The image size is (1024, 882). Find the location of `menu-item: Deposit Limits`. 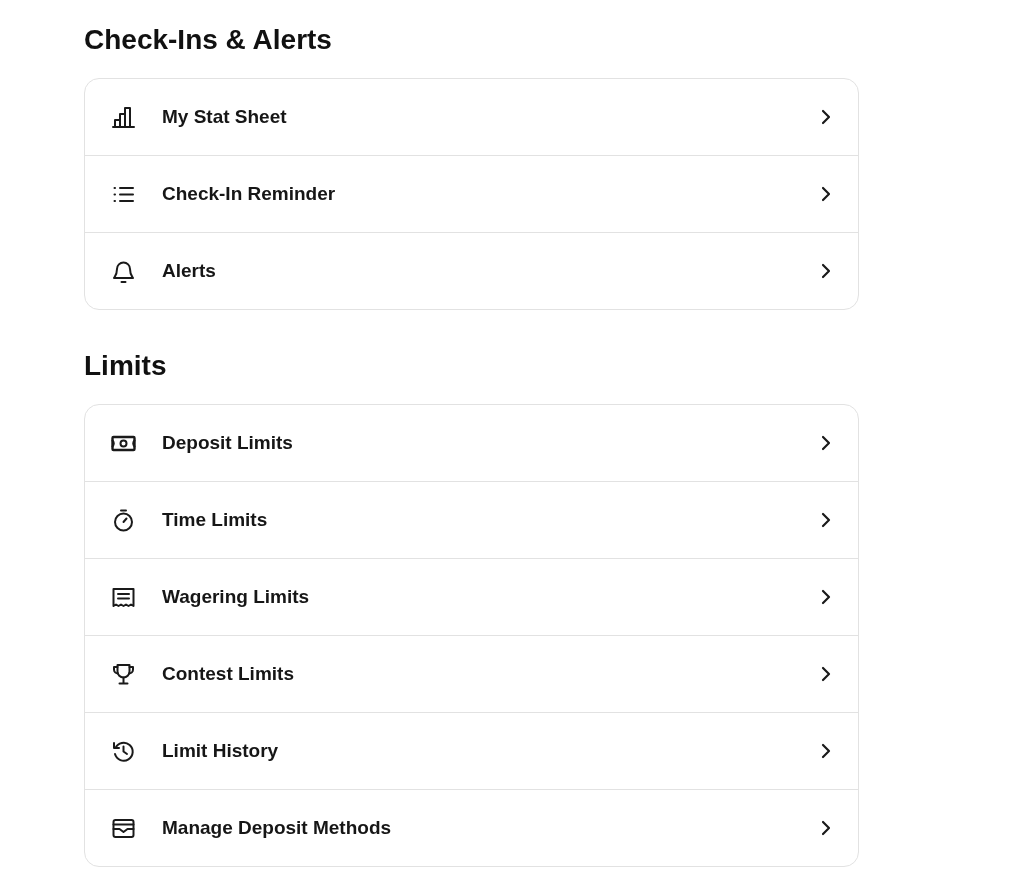

menu-item: Deposit Limits is located at coordinates (471, 443).